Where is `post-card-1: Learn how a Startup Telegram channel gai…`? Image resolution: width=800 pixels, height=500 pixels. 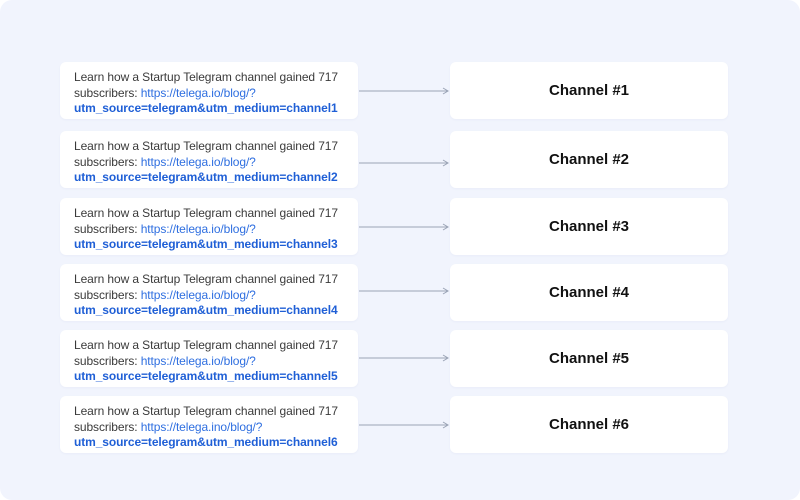 post-card-1: Learn how a Startup Telegram channel gai… is located at coordinates (209, 90).